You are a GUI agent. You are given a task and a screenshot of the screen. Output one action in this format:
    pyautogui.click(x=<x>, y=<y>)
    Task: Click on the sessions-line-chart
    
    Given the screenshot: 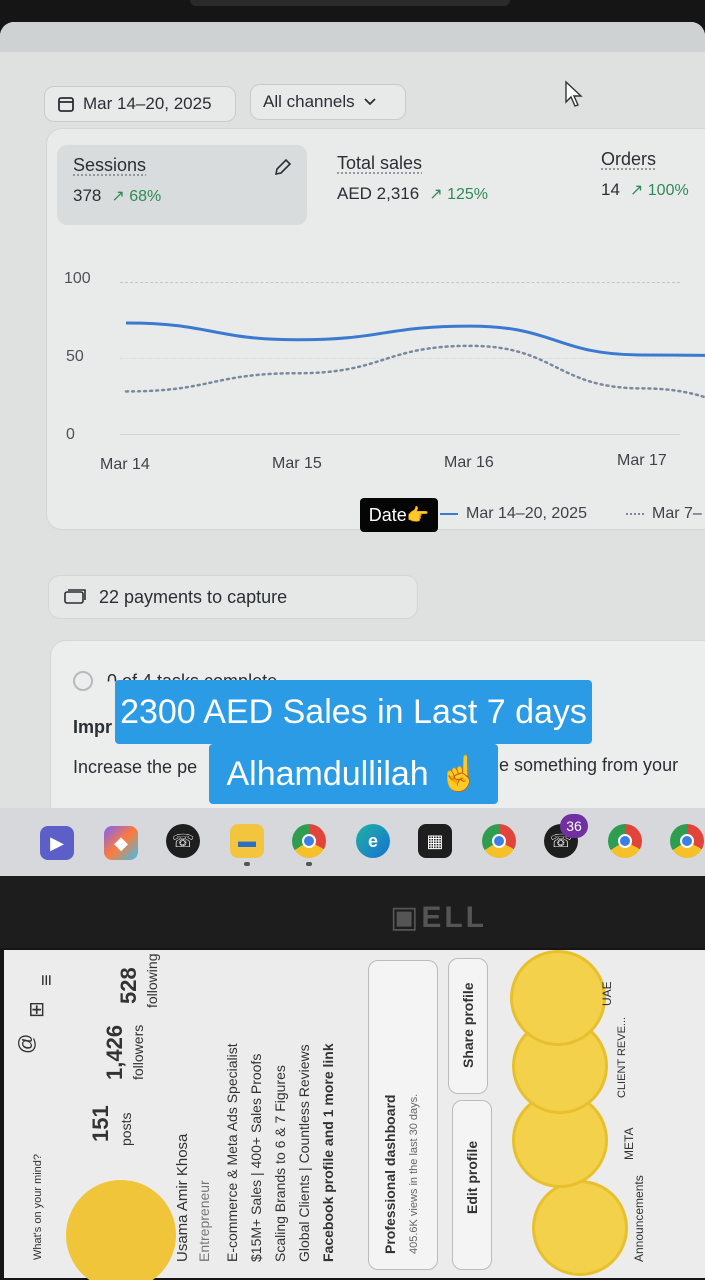 What is the action you would take?
    pyautogui.click(x=414, y=360)
    